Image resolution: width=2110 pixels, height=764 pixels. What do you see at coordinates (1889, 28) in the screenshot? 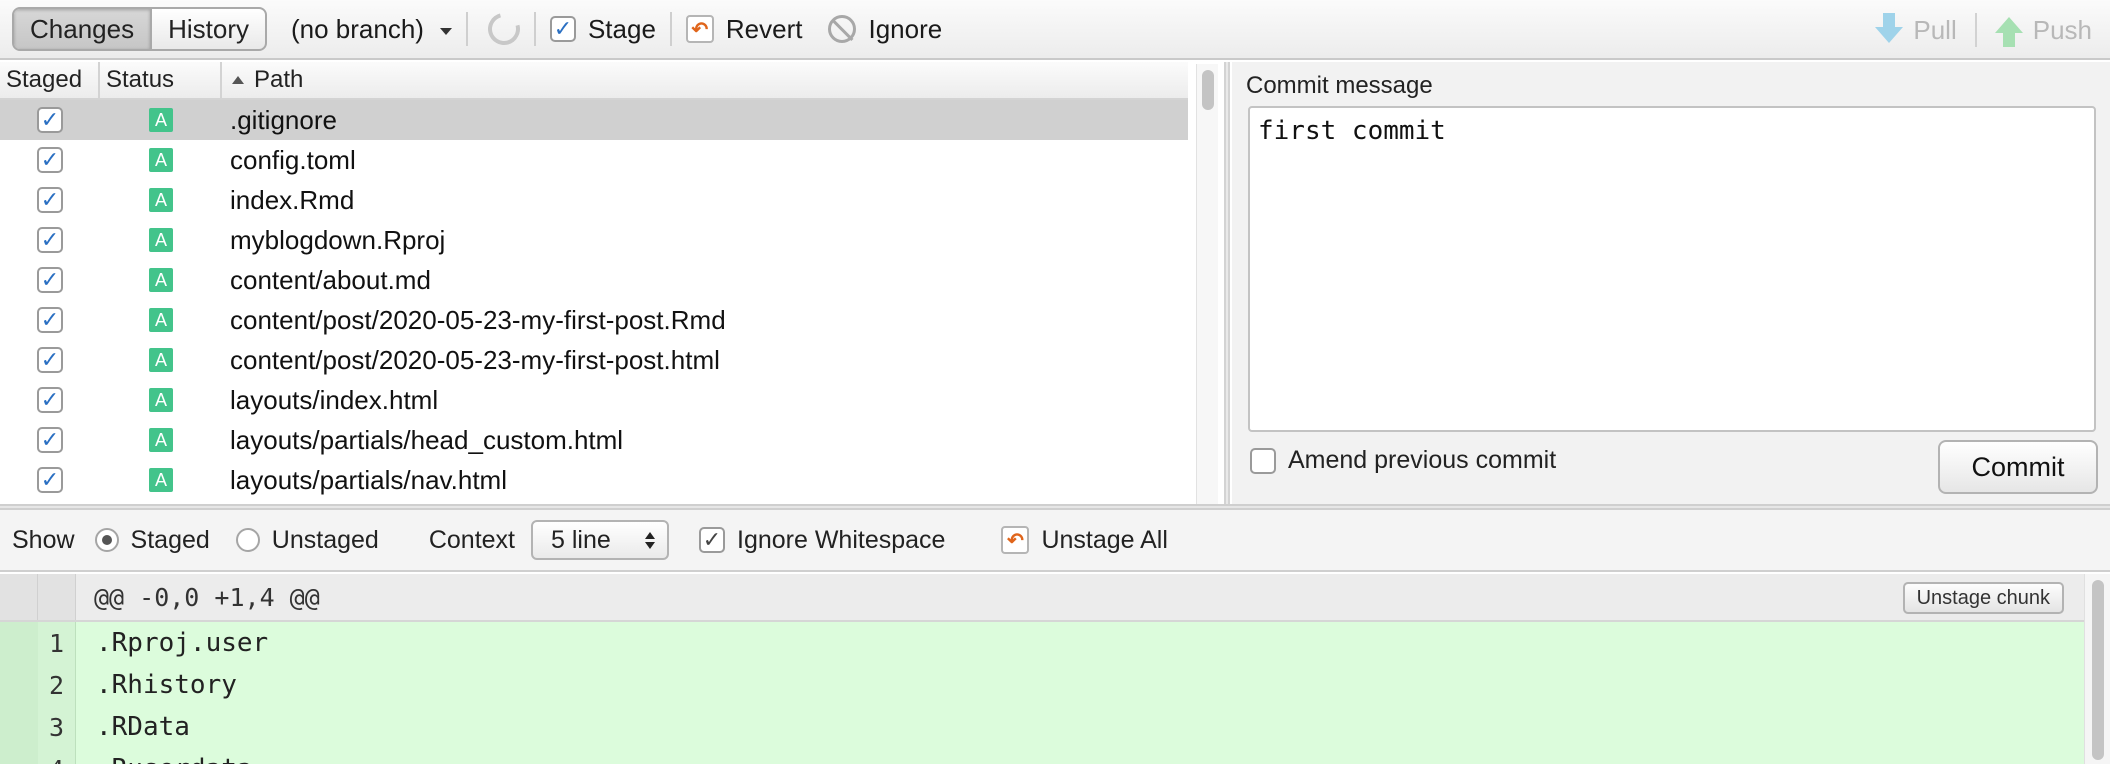
I see `pull-arrow-icon` at bounding box center [1889, 28].